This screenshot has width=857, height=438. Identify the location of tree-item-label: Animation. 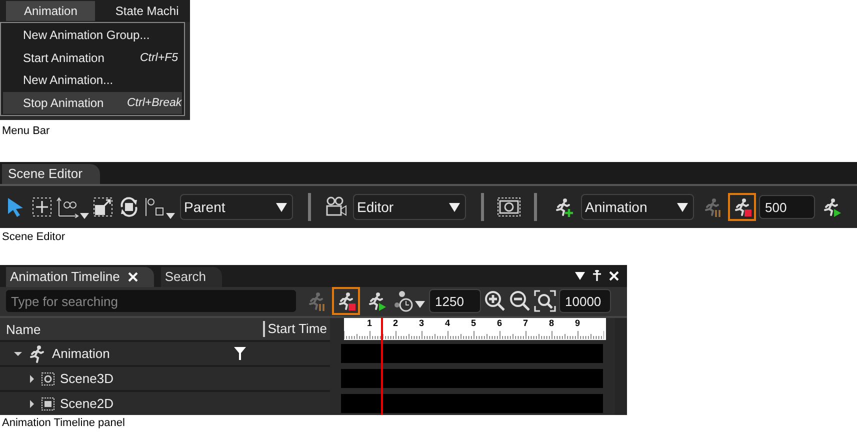
(81, 353).